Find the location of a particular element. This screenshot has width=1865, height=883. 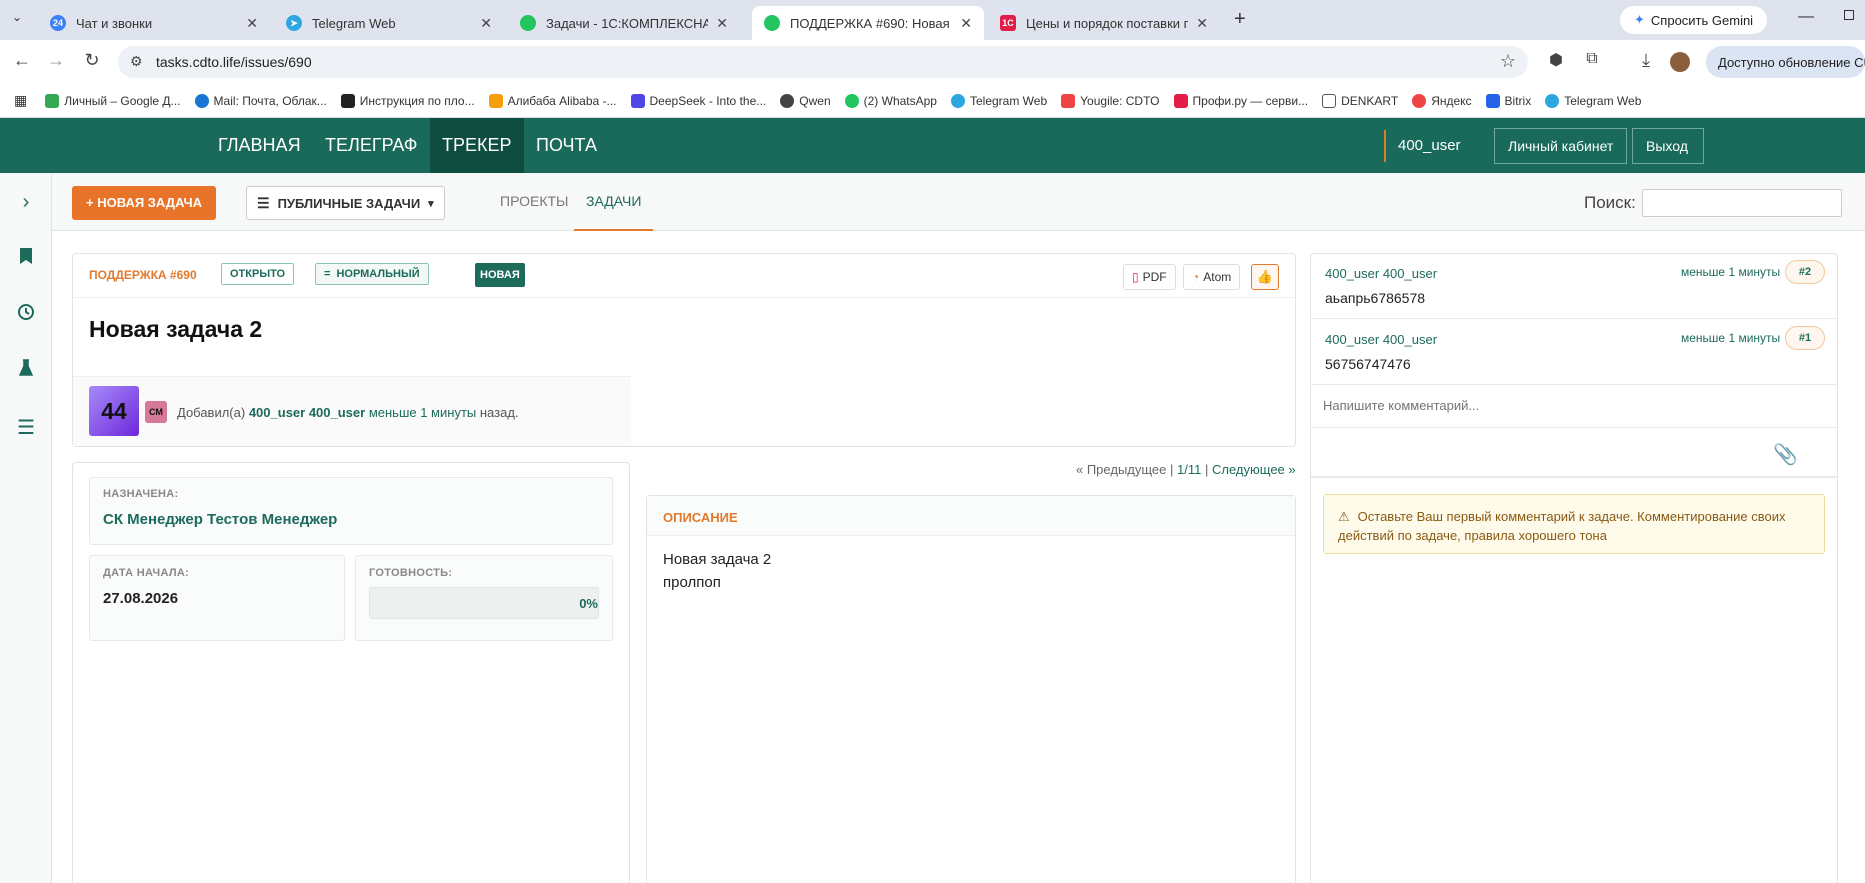

logout-button: Выход is located at coordinates (1668, 146).